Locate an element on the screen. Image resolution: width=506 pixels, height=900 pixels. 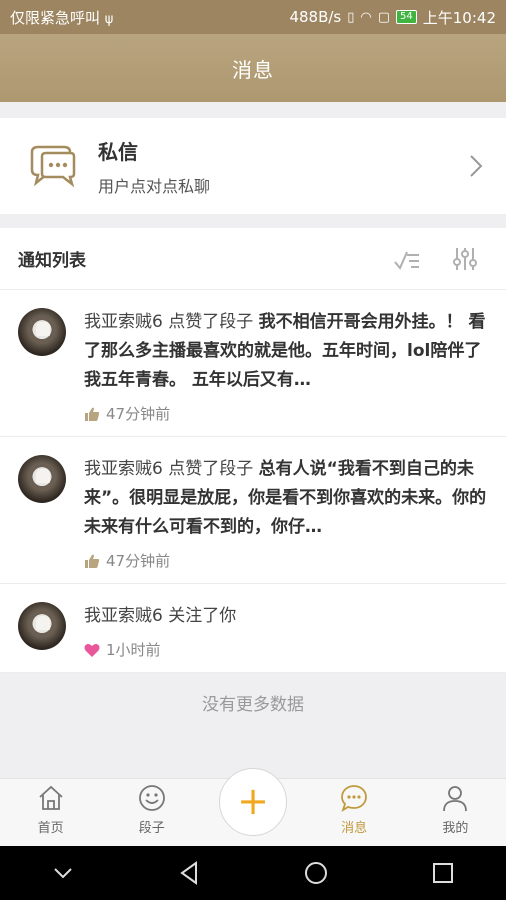
notification-time: 1小时前 is located at coordinates (133, 650).